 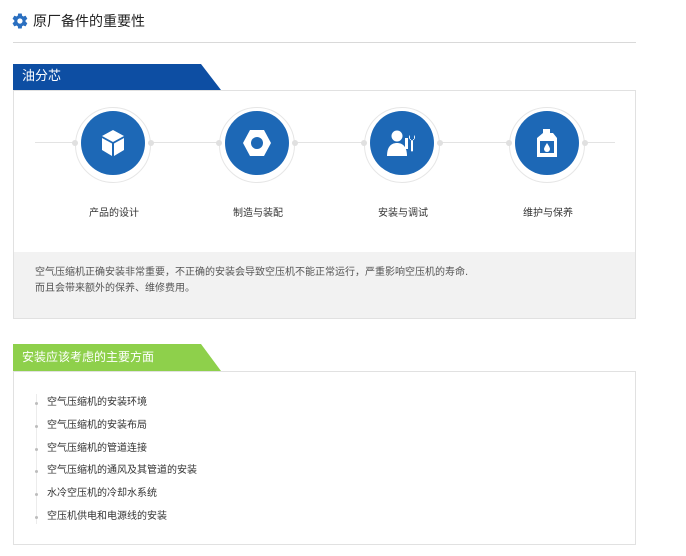 I want to click on list-item: 空气压缩机的安装布局, so click(x=116, y=426).